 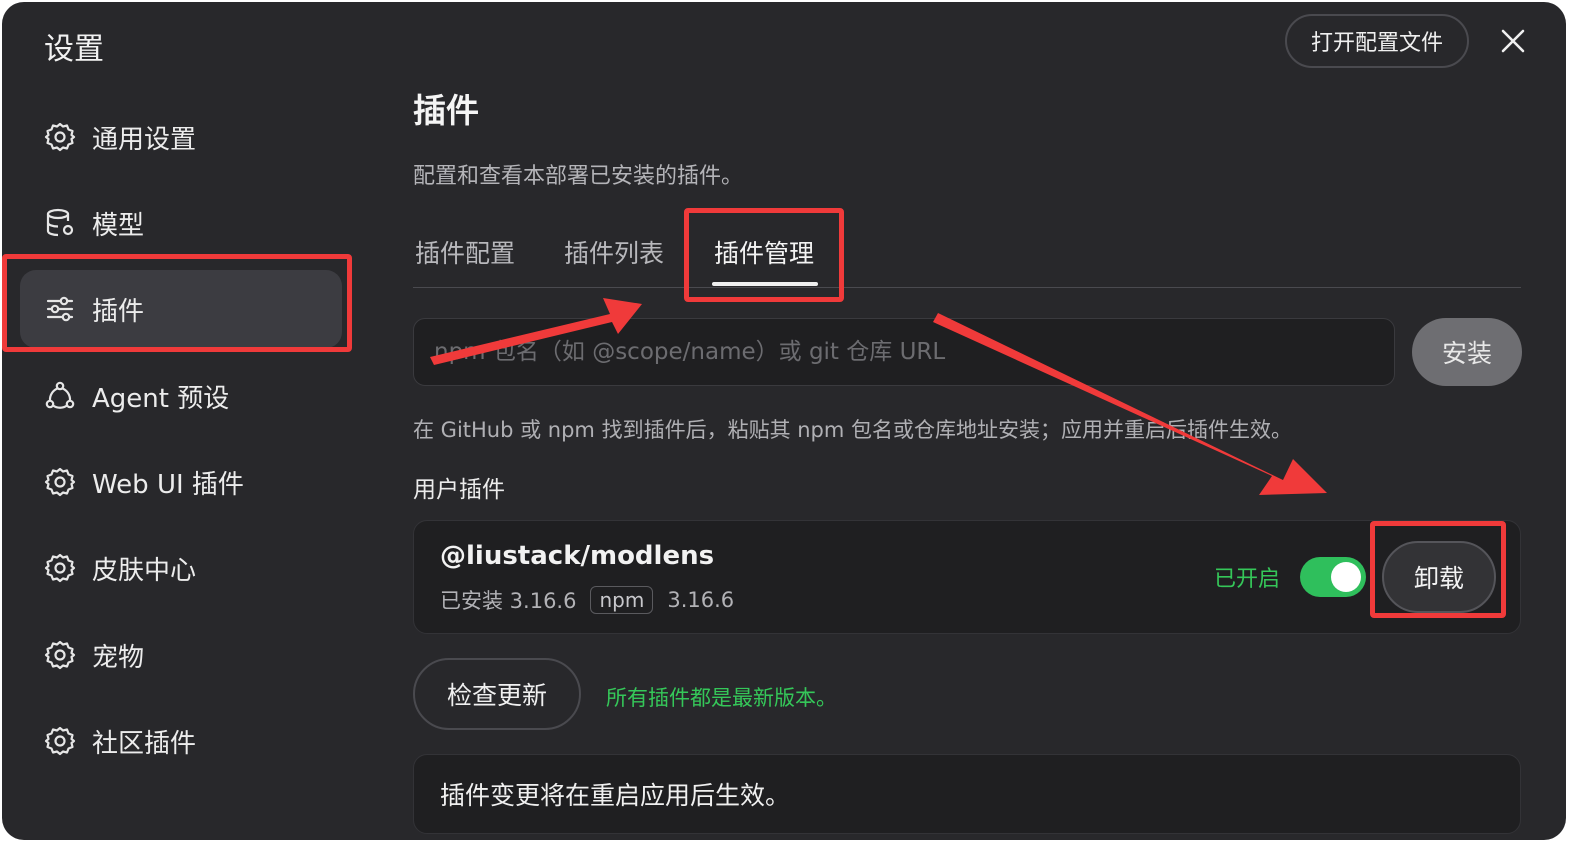 I want to click on agent-network-icon, so click(x=60, y=396).